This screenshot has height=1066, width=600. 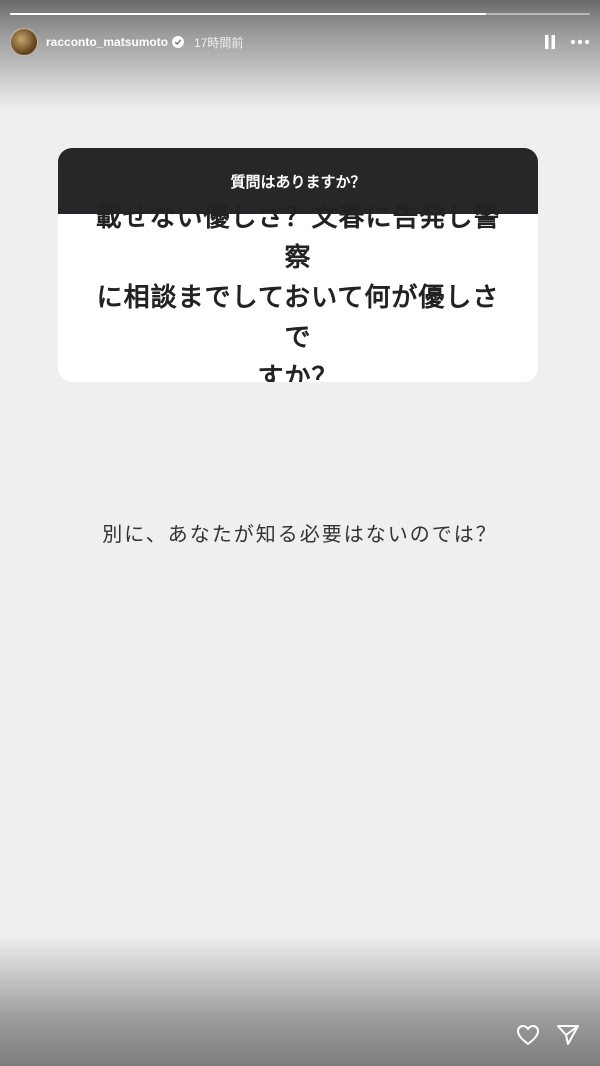 What do you see at coordinates (550, 42) in the screenshot?
I see `pause-icon` at bounding box center [550, 42].